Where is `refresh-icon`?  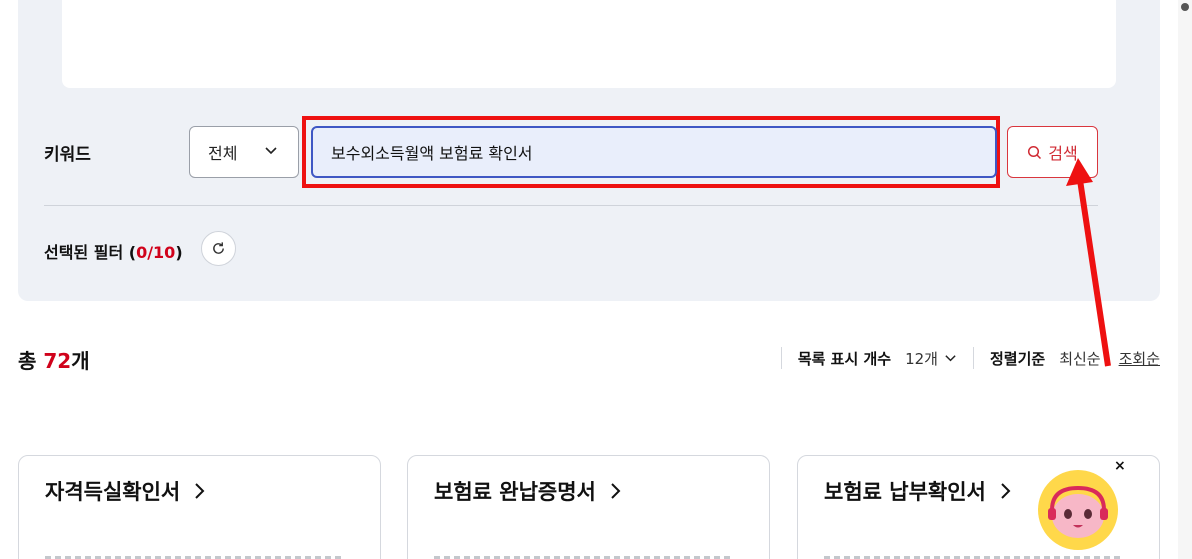 refresh-icon is located at coordinates (218, 248).